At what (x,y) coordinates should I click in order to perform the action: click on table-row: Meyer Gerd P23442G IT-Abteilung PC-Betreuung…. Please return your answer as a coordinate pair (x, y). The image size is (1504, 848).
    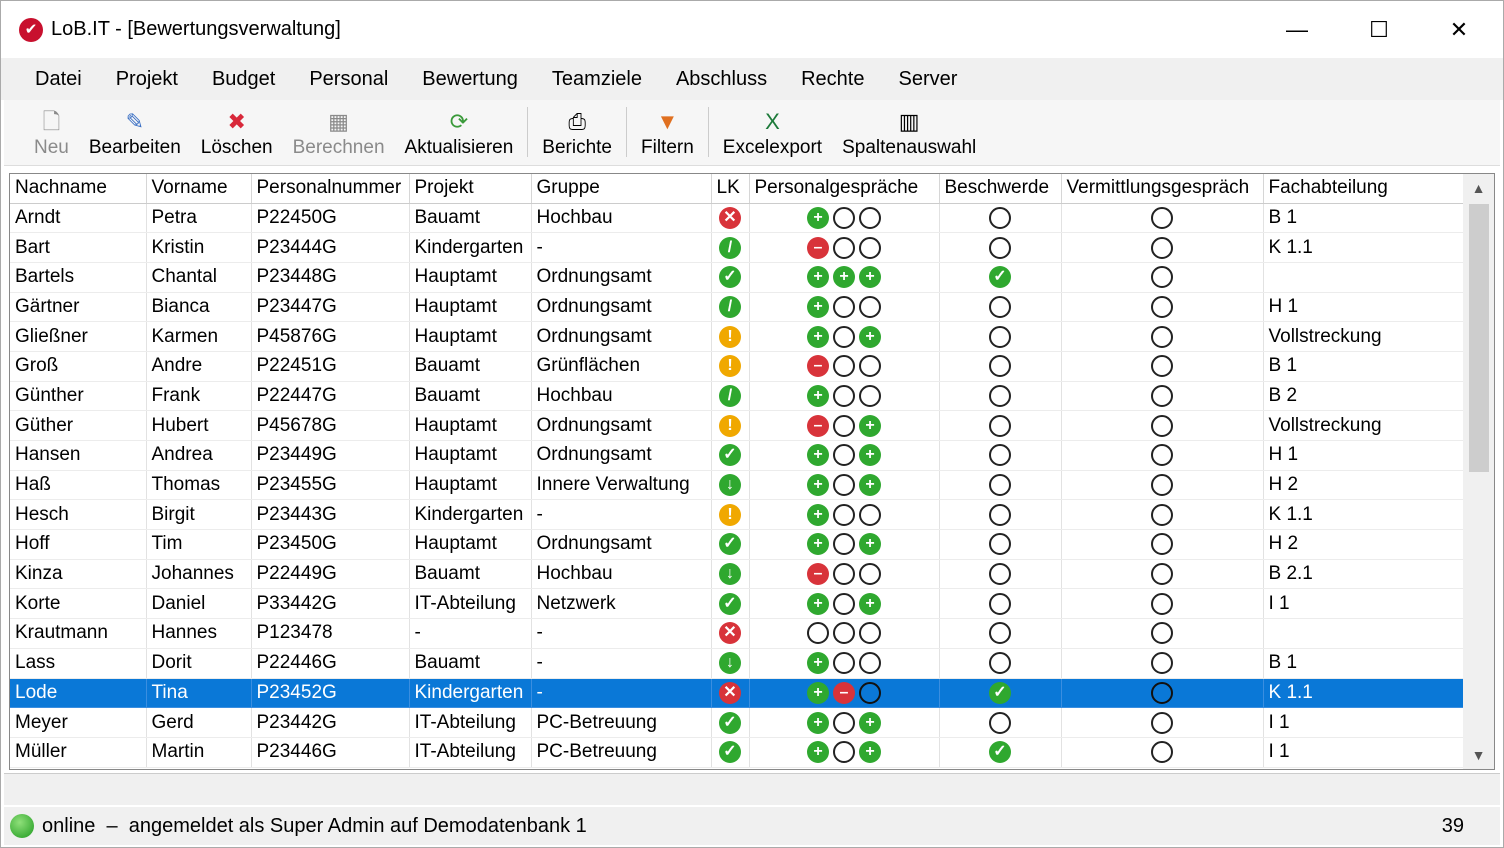
    Looking at the image, I should click on (737, 722).